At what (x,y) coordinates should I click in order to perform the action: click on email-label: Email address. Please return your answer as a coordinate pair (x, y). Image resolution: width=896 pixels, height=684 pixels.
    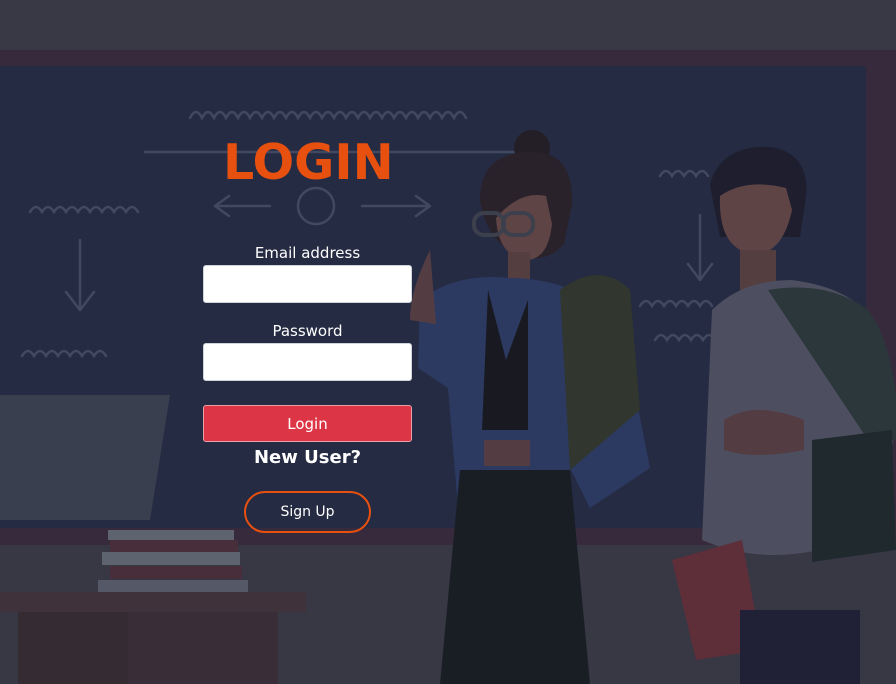
    Looking at the image, I should click on (307, 253).